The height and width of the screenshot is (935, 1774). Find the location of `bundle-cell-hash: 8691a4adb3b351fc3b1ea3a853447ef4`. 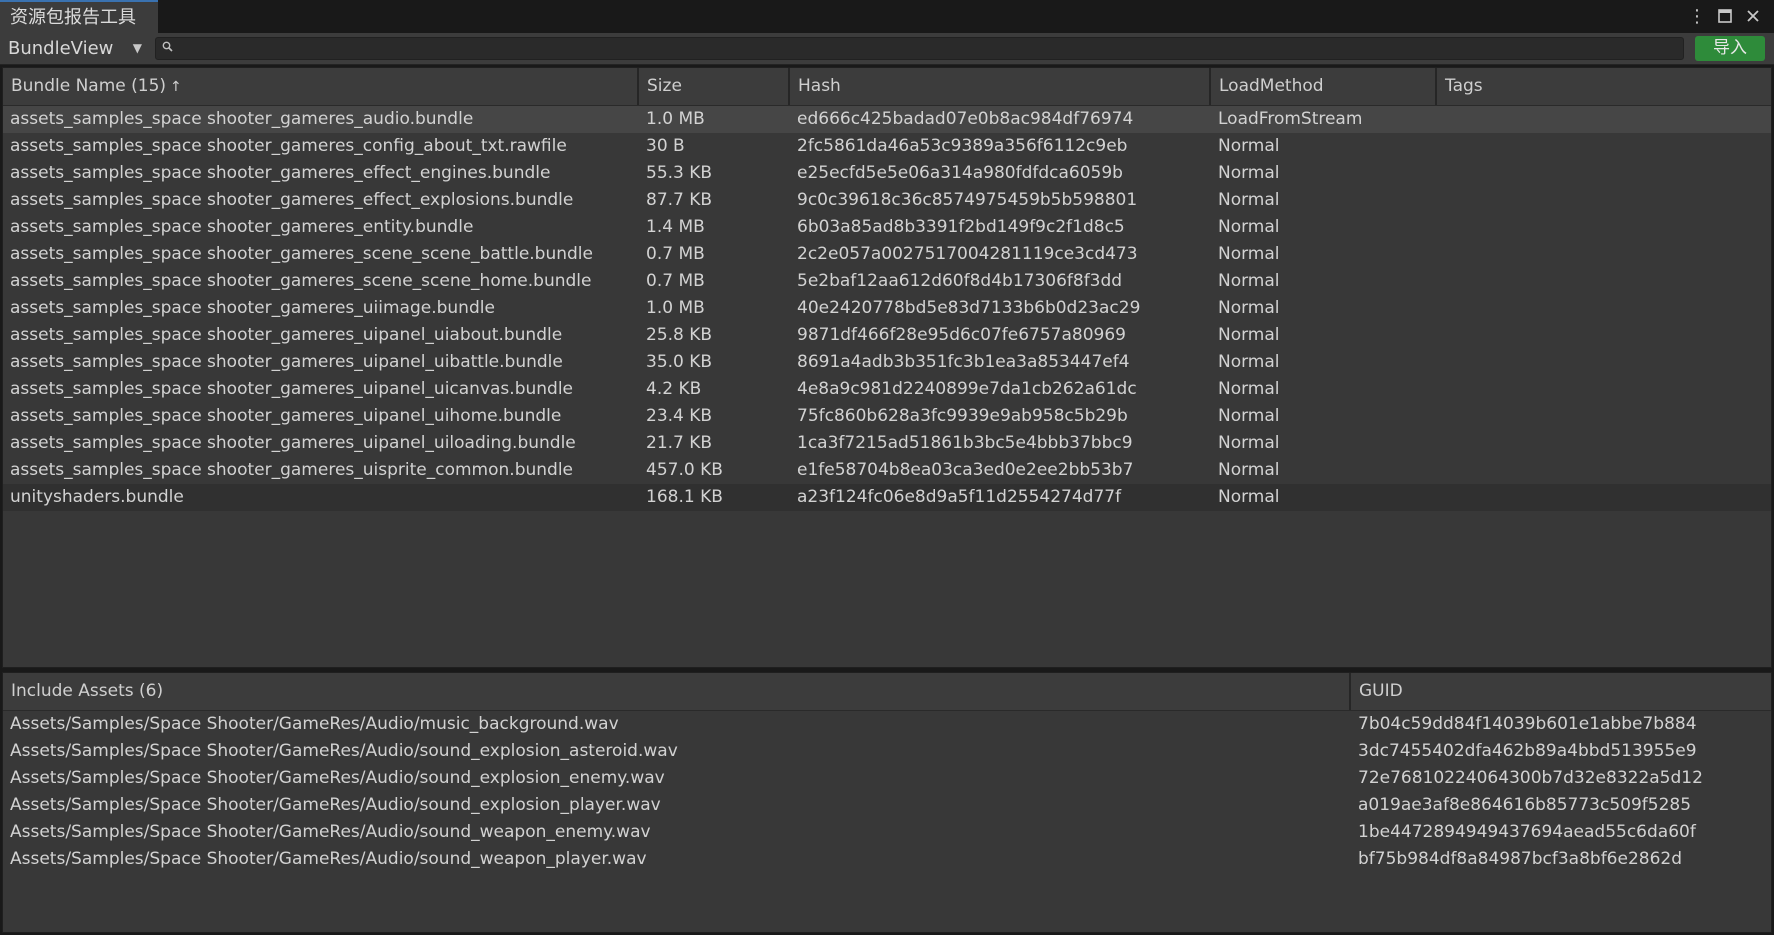

bundle-cell-hash: 8691a4adb3b351fc3b1ea3a853447ef4 is located at coordinates (963, 362).